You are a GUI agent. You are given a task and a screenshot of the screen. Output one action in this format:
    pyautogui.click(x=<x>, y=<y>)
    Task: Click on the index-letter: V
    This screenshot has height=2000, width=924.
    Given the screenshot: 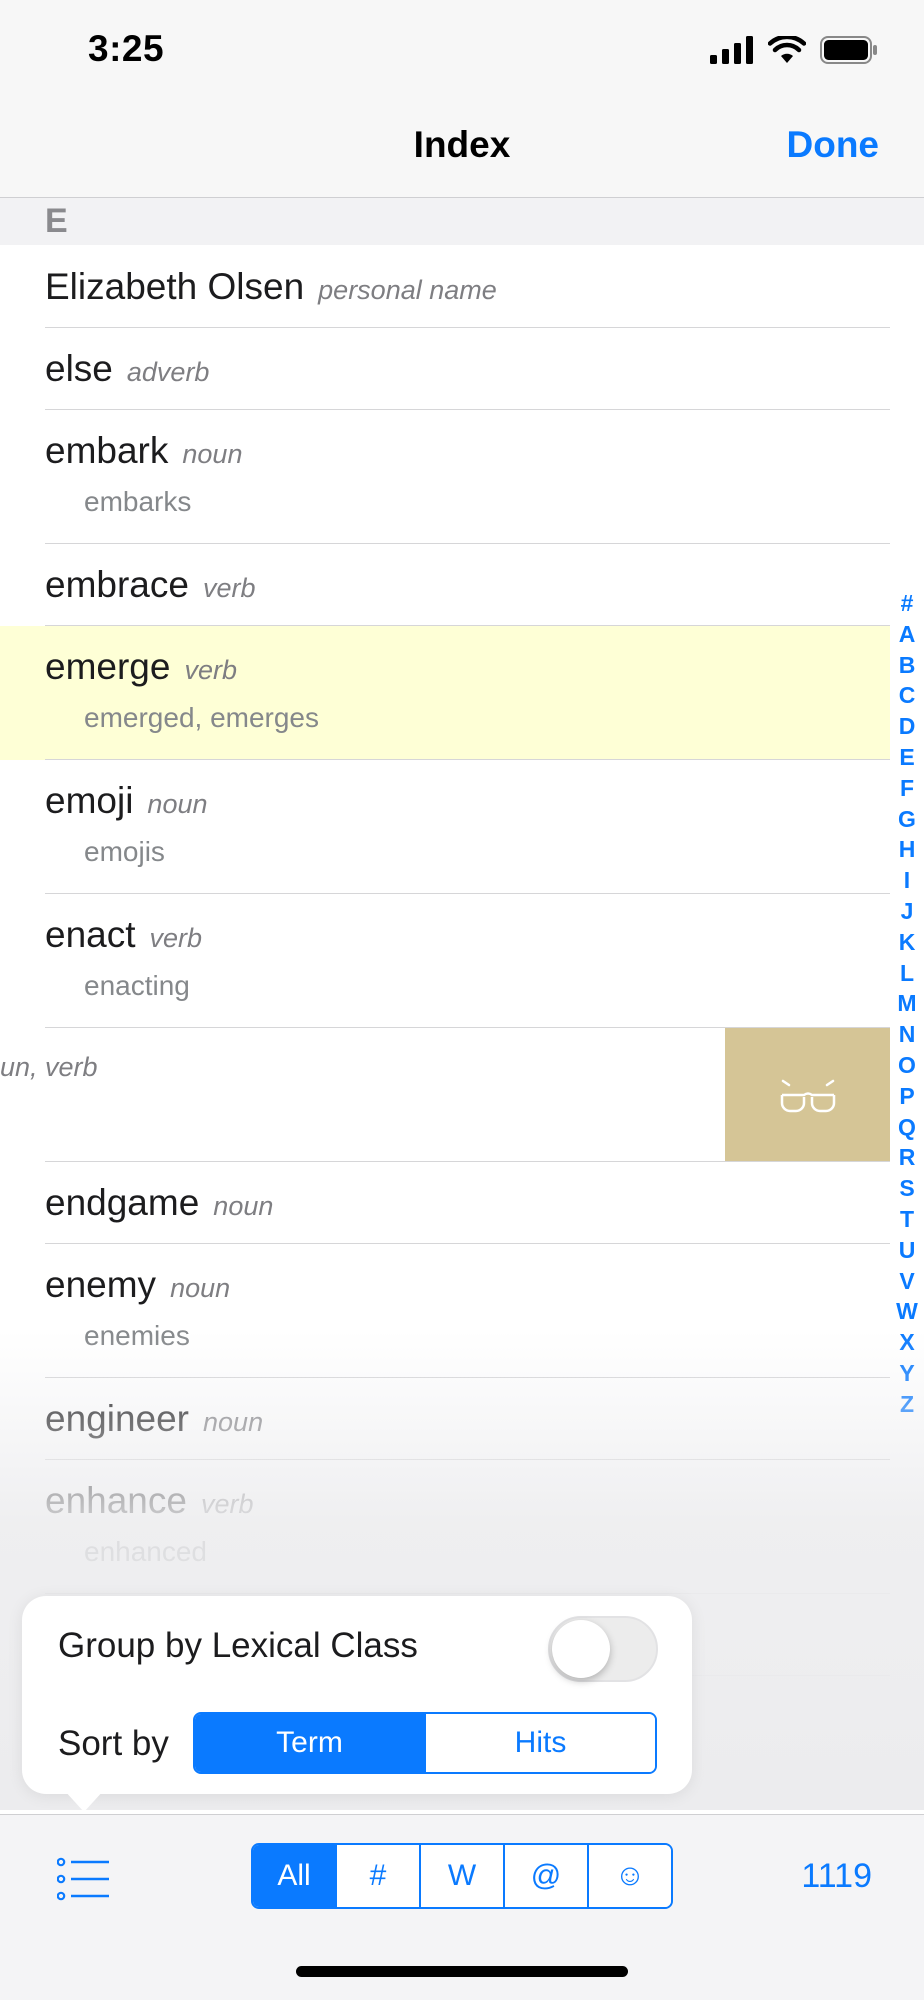 What is the action you would take?
    pyautogui.click(x=906, y=1281)
    